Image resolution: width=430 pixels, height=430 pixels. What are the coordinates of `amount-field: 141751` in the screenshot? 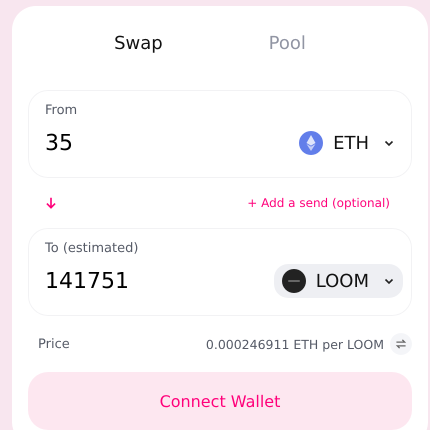 It's located at (120, 281).